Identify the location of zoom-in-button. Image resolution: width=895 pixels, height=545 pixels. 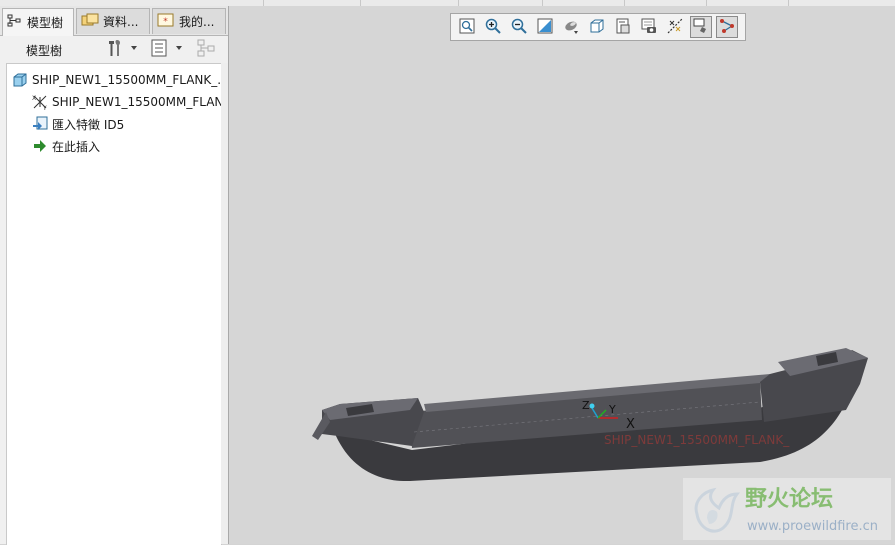
(493, 27).